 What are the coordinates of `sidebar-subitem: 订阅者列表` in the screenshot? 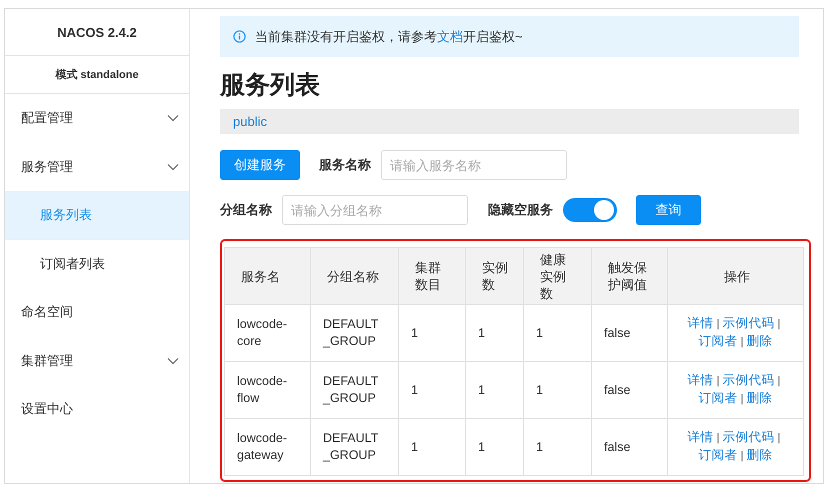 It's located at (97, 264).